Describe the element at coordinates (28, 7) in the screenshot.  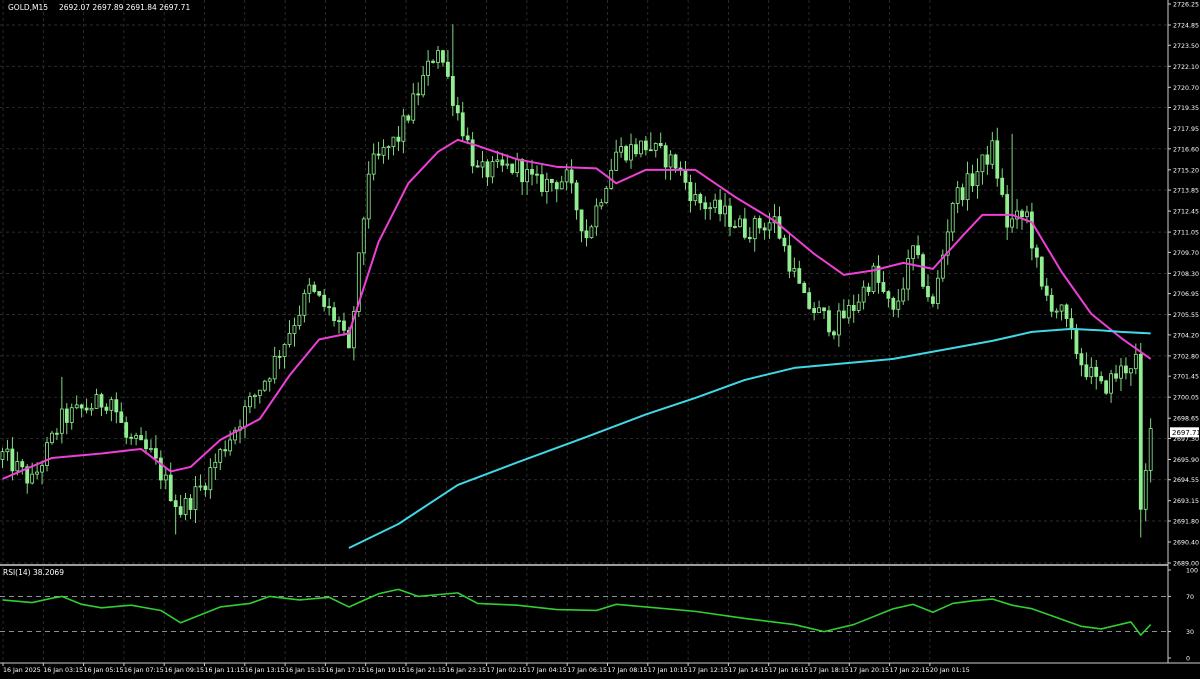
I see `symbol-label: GOLD,M15` at that location.